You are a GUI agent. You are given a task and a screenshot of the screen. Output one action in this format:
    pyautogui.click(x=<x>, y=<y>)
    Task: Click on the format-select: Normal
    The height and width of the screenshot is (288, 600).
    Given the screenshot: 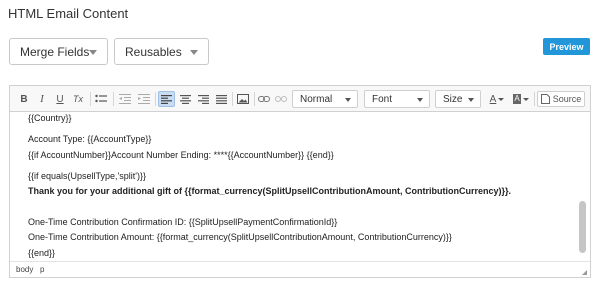 What is the action you would take?
    pyautogui.click(x=325, y=99)
    